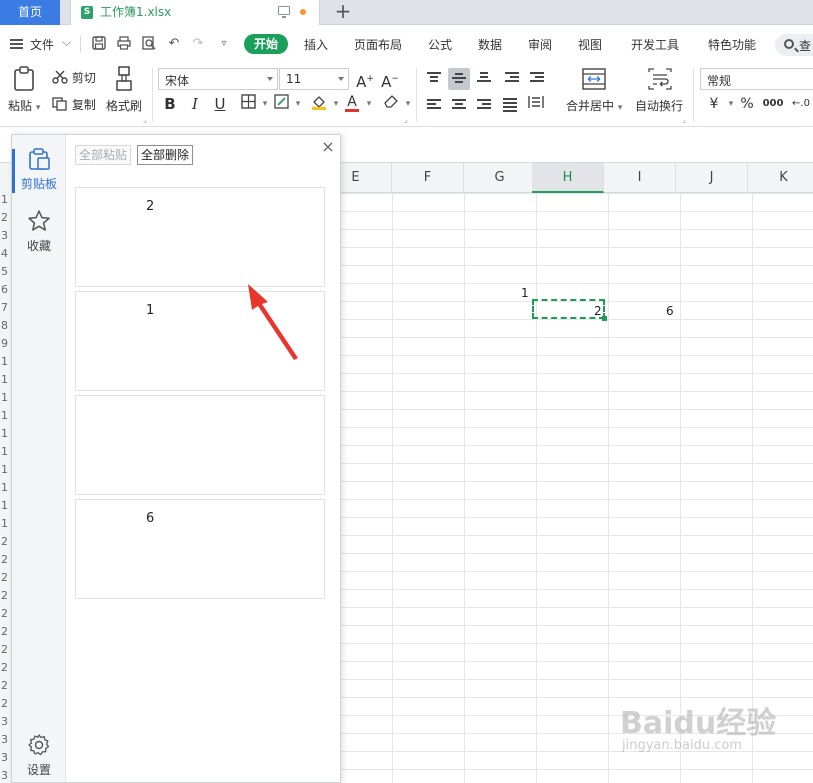 Image resolution: width=813 pixels, height=783 pixels. Describe the element at coordinates (39, 231) in the screenshot. I see `sidebar-item-favorites: 收藏` at that location.